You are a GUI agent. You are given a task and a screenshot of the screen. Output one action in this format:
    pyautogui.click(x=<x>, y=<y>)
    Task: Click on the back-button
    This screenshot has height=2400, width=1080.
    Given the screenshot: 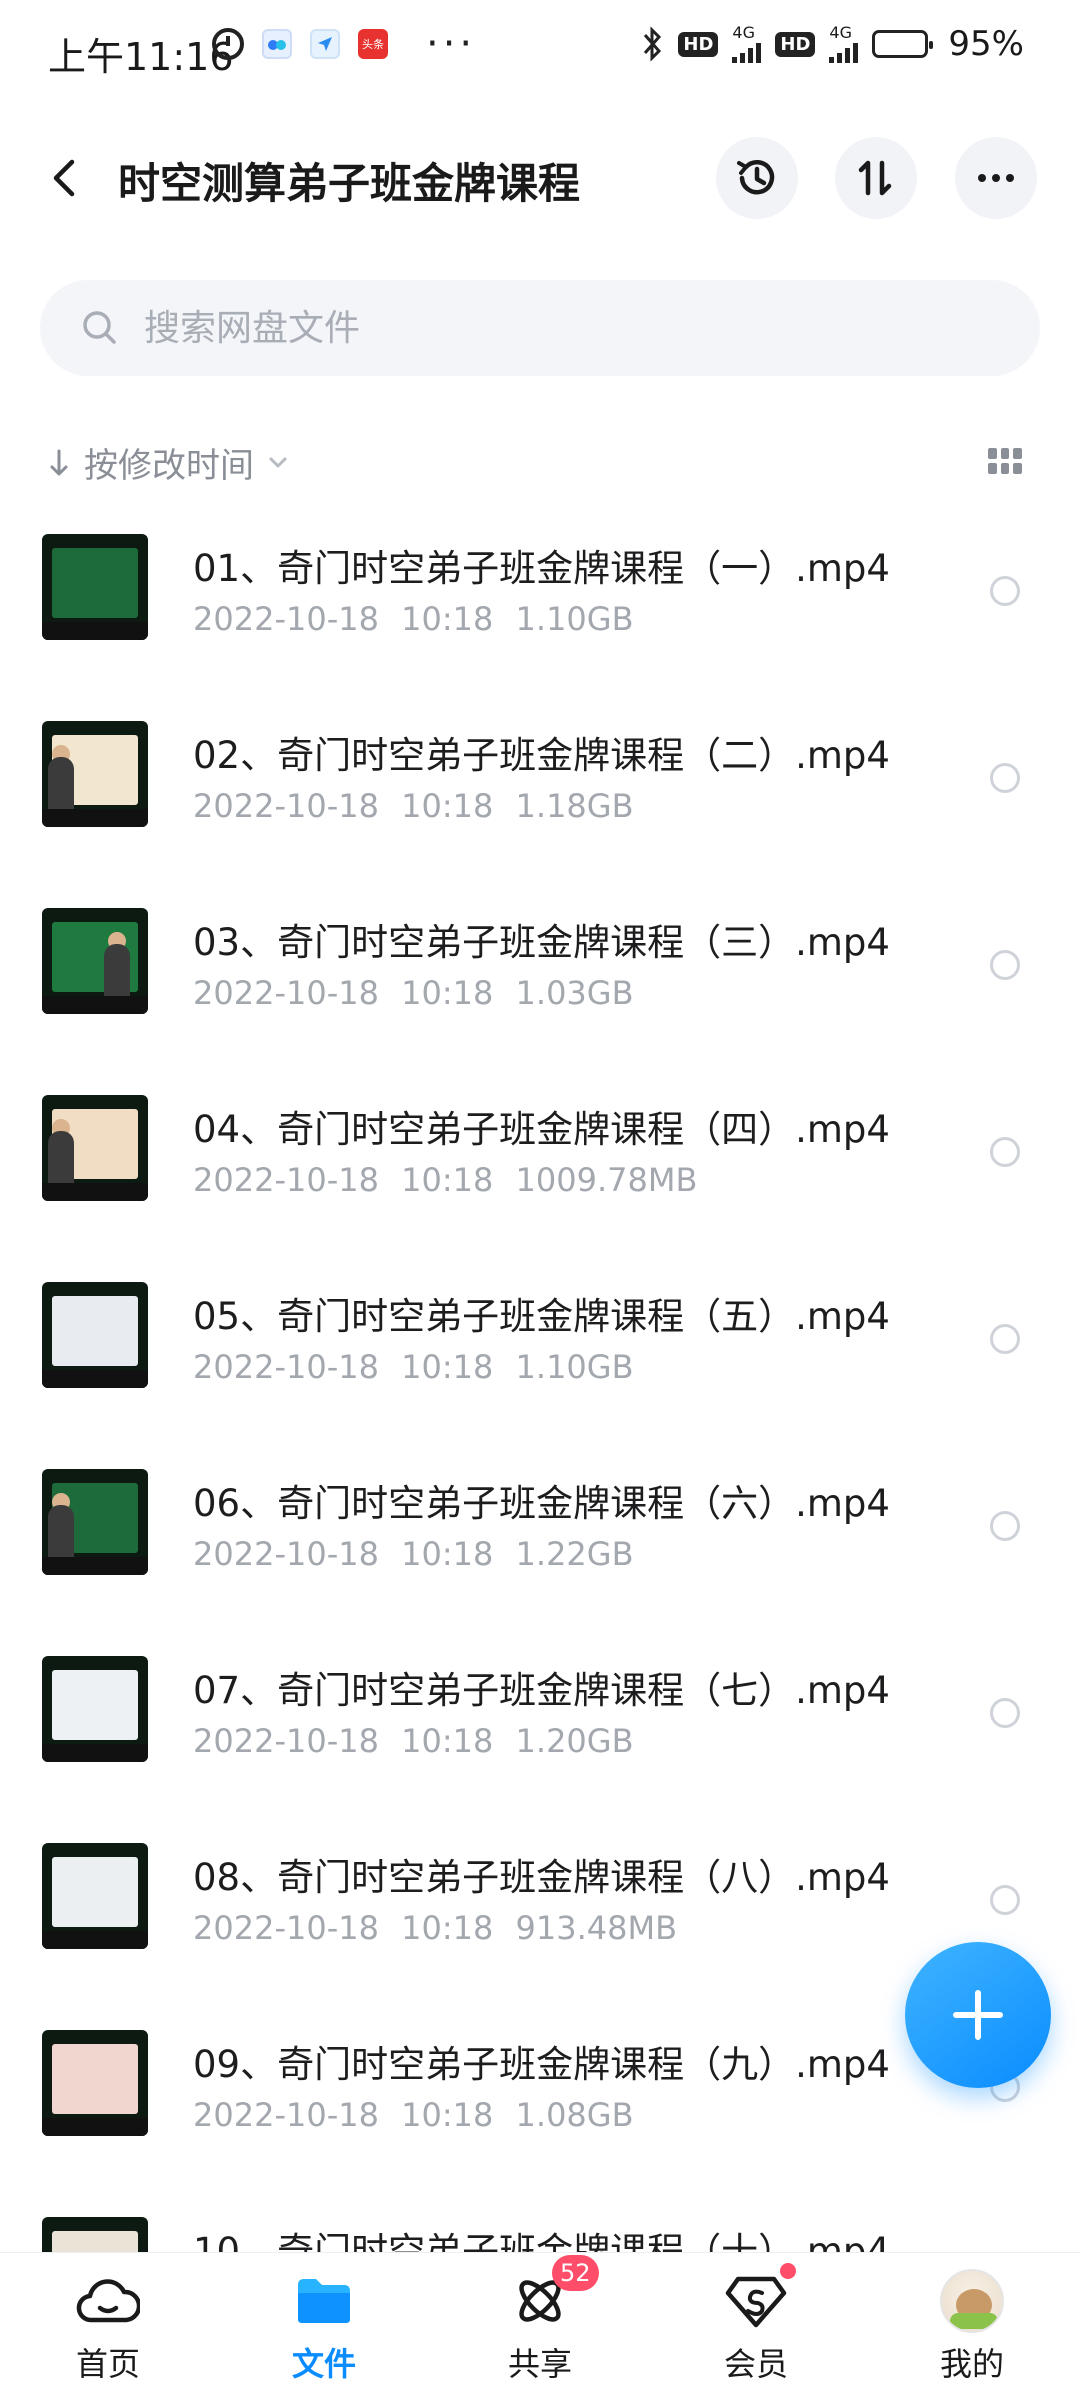 What is the action you would take?
    pyautogui.click(x=66, y=178)
    